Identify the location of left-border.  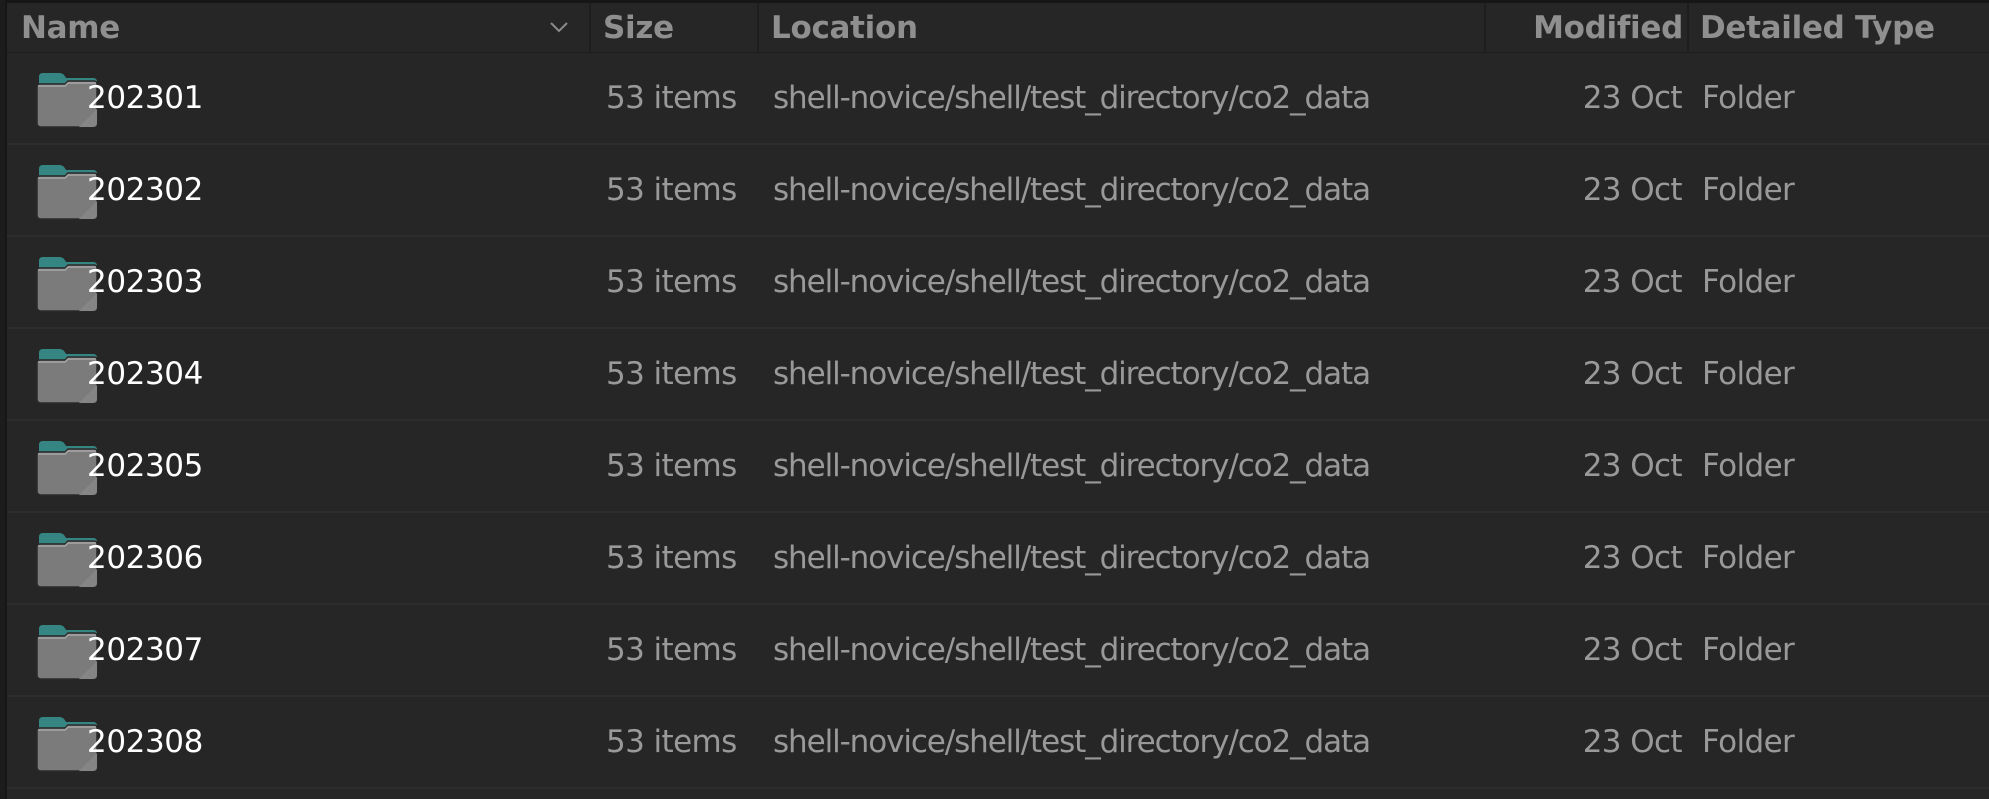
(3, 399).